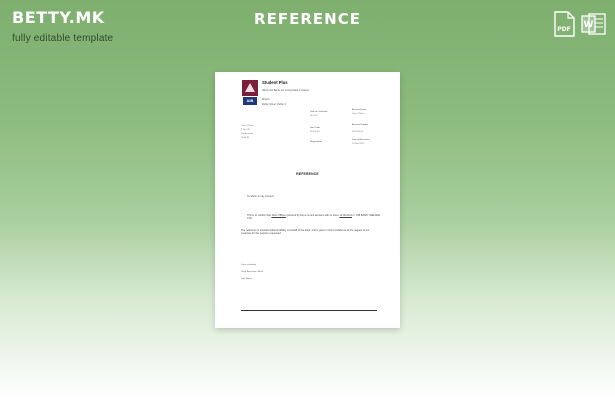  I want to click on mid-field-label-1: Date of Certificate, so click(319, 112).